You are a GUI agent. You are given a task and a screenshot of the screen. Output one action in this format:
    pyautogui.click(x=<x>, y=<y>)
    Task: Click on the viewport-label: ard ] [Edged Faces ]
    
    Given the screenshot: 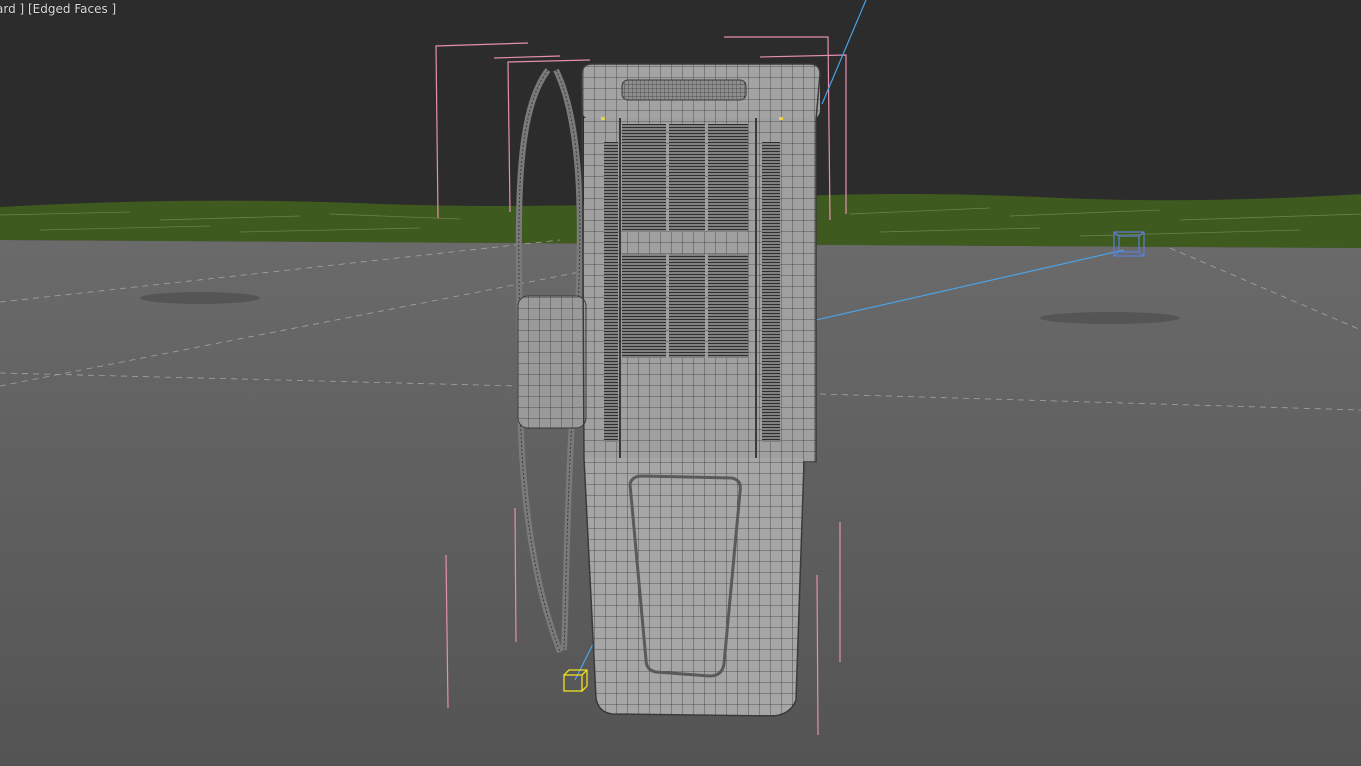 What is the action you would take?
    pyautogui.click(x=58, y=9)
    